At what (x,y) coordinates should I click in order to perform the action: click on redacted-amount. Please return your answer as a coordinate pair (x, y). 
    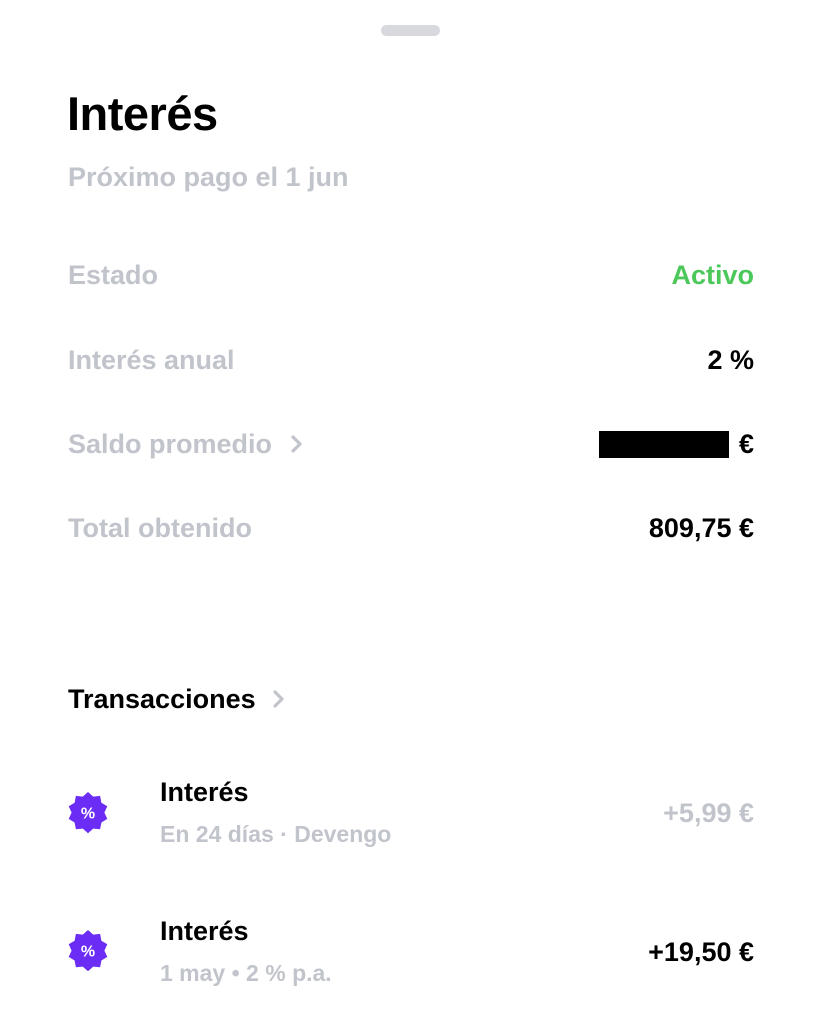
    Looking at the image, I should click on (663, 444).